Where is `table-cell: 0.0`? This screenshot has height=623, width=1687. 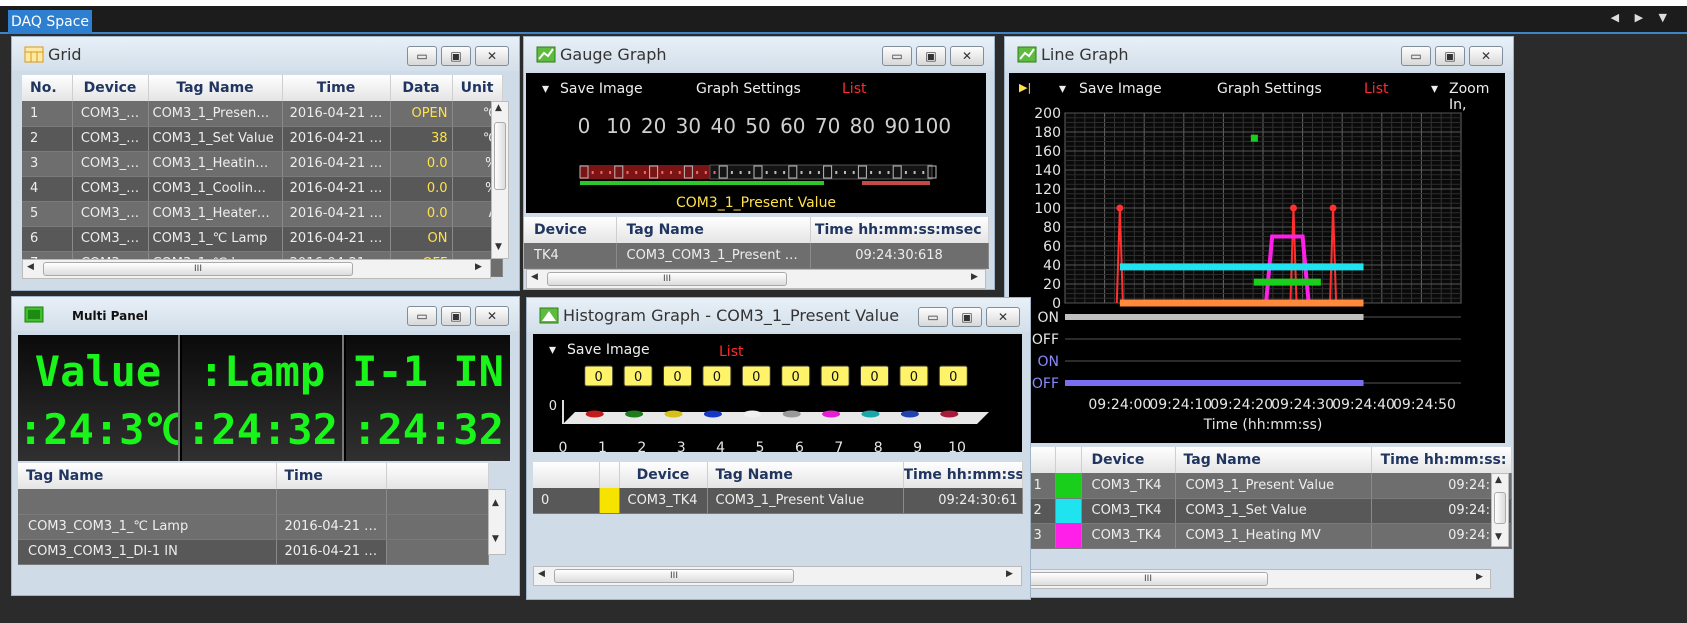 table-cell: 0.0 is located at coordinates (421, 214).